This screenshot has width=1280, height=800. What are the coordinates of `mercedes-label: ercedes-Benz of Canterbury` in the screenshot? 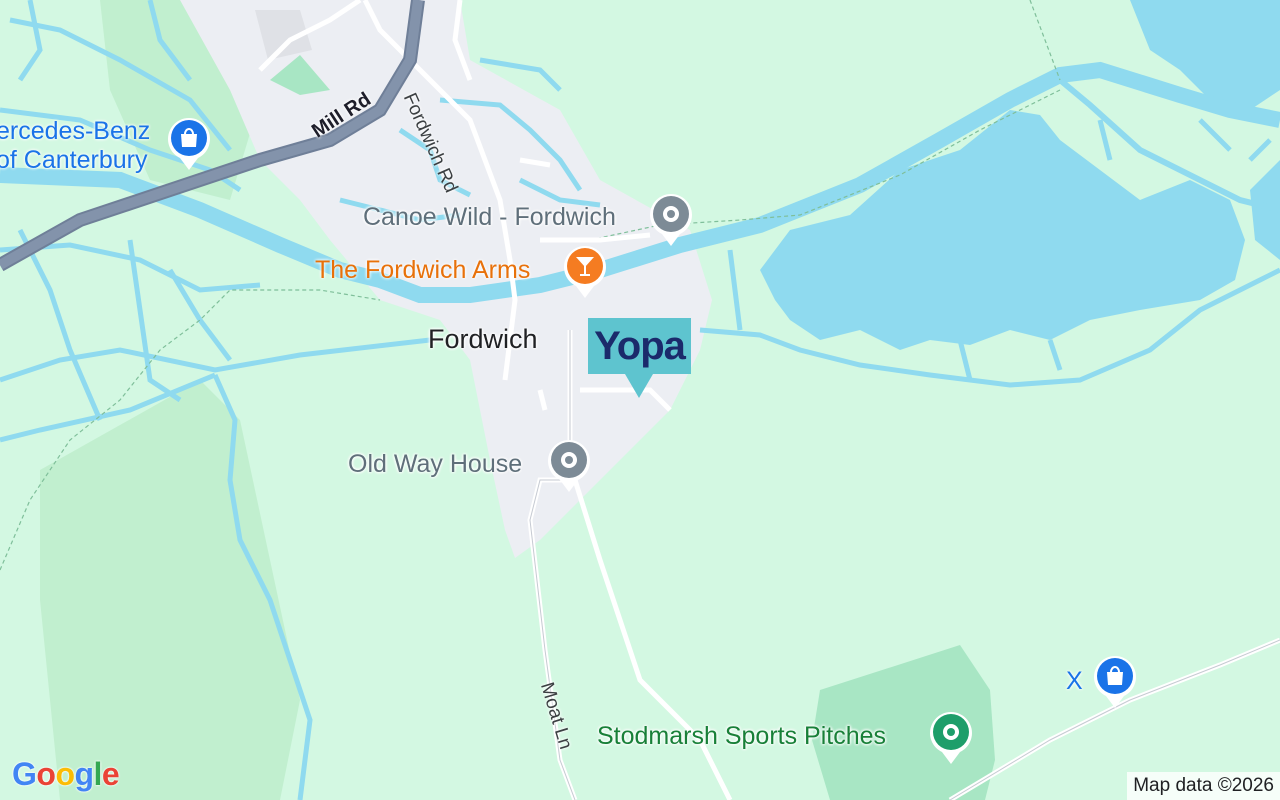 It's located at (75, 146).